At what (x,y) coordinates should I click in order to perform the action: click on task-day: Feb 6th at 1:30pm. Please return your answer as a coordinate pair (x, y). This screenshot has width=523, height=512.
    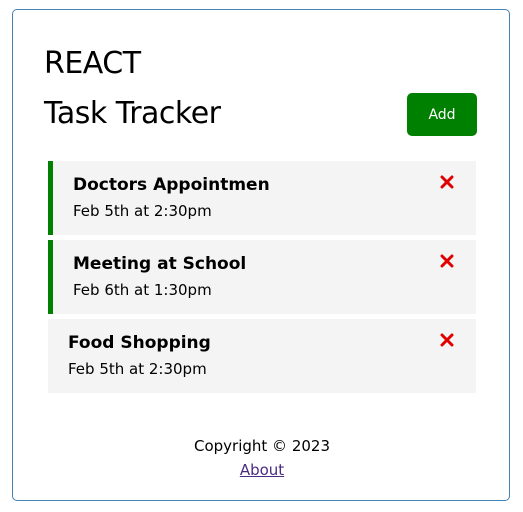
    Looking at the image, I should click on (142, 290).